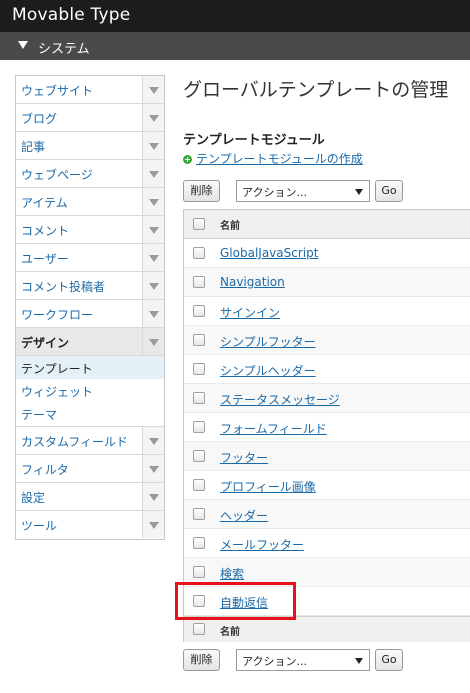  I want to click on top-bar: Movable Type, so click(235, 16).